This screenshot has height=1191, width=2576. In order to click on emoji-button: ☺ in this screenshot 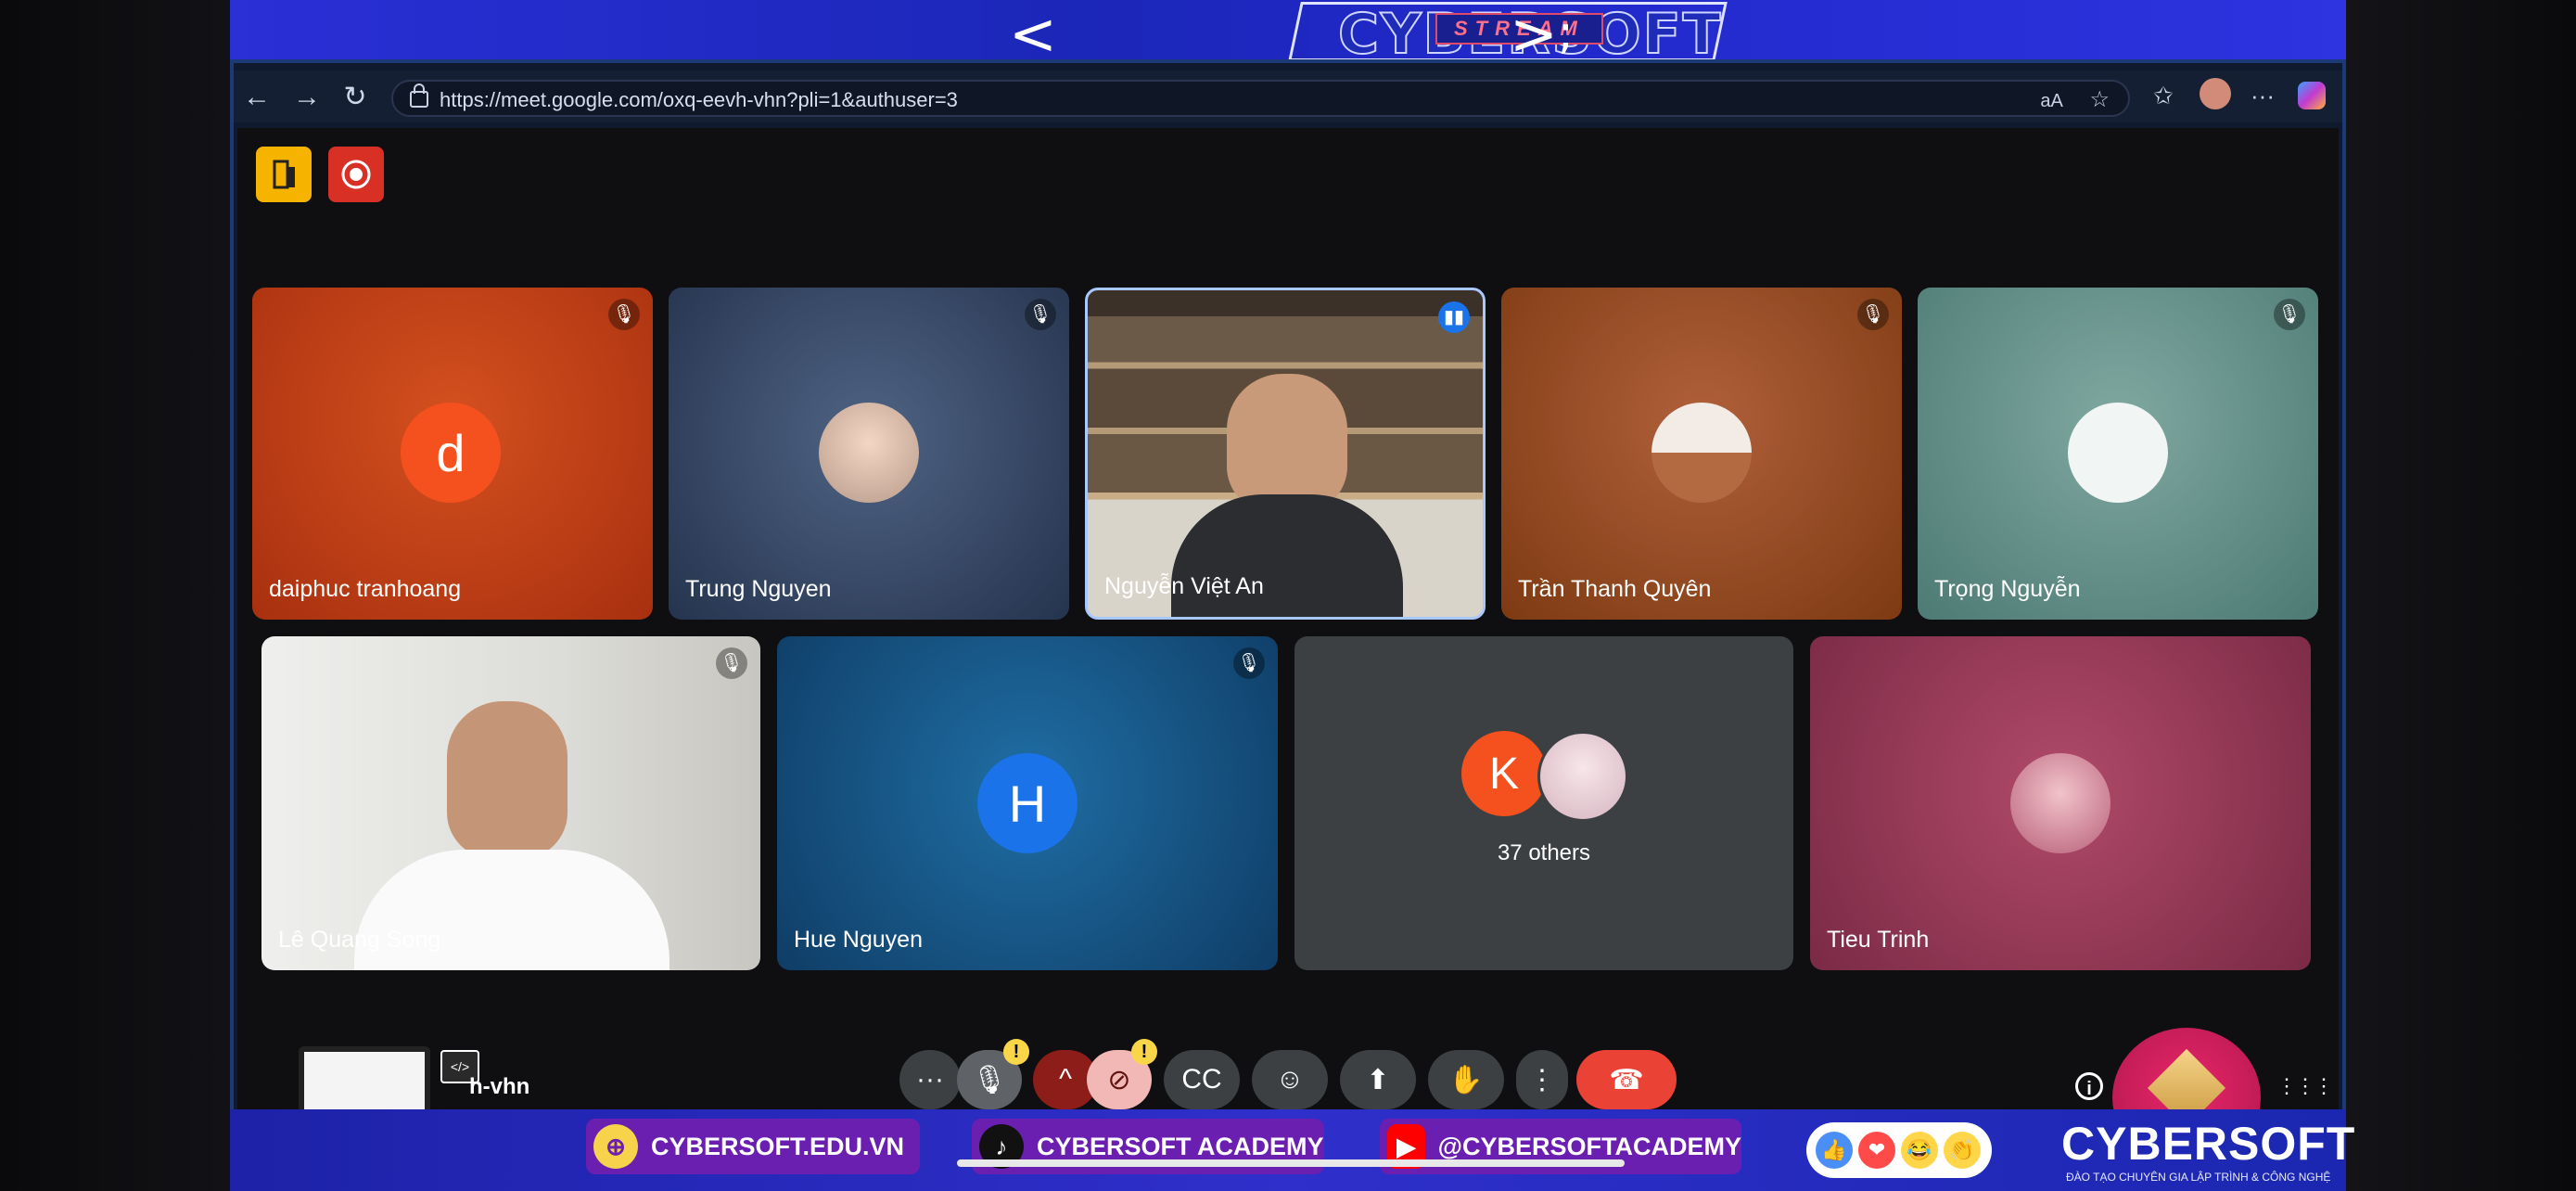, I will do `click(1290, 1079)`.